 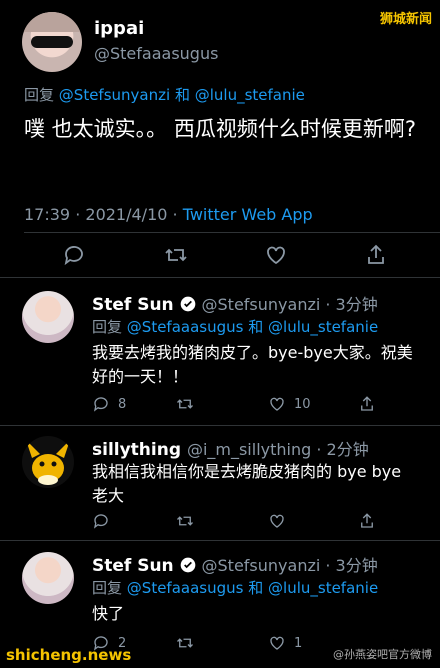 What do you see at coordinates (285, 643) in the screenshot?
I see `like-button: 1` at bounding box center [285, 643].